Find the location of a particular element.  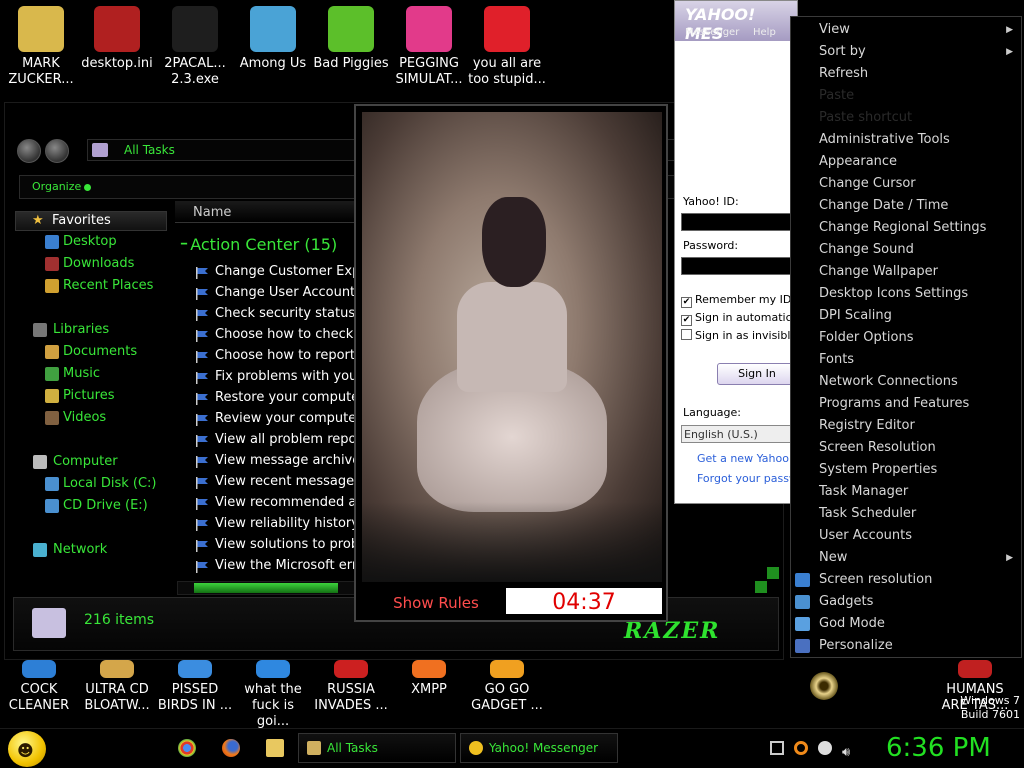

task-list-item: View recent messages about your computer is located at coordinates (275, 481).